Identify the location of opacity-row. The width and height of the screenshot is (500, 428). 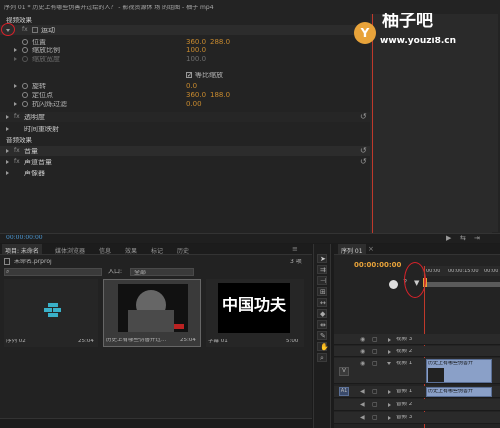
(185, 117).